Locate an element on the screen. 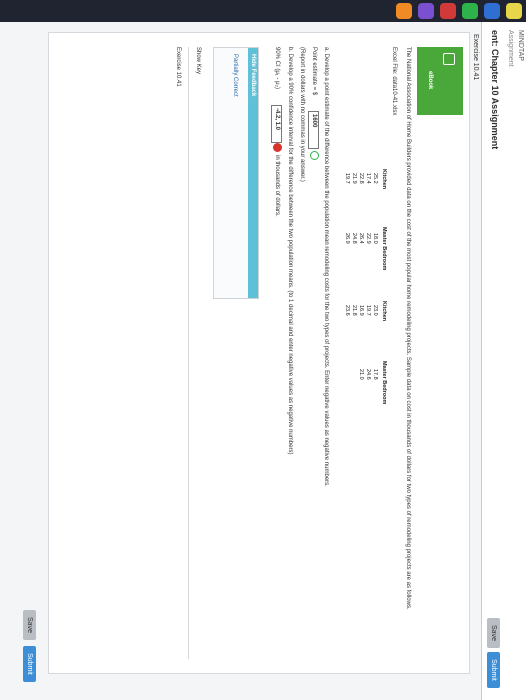 Image resolution: width=526 pixels, height=700 pixels. ci-unit: in thousands of dollars. is located at coordinates (277, 186).